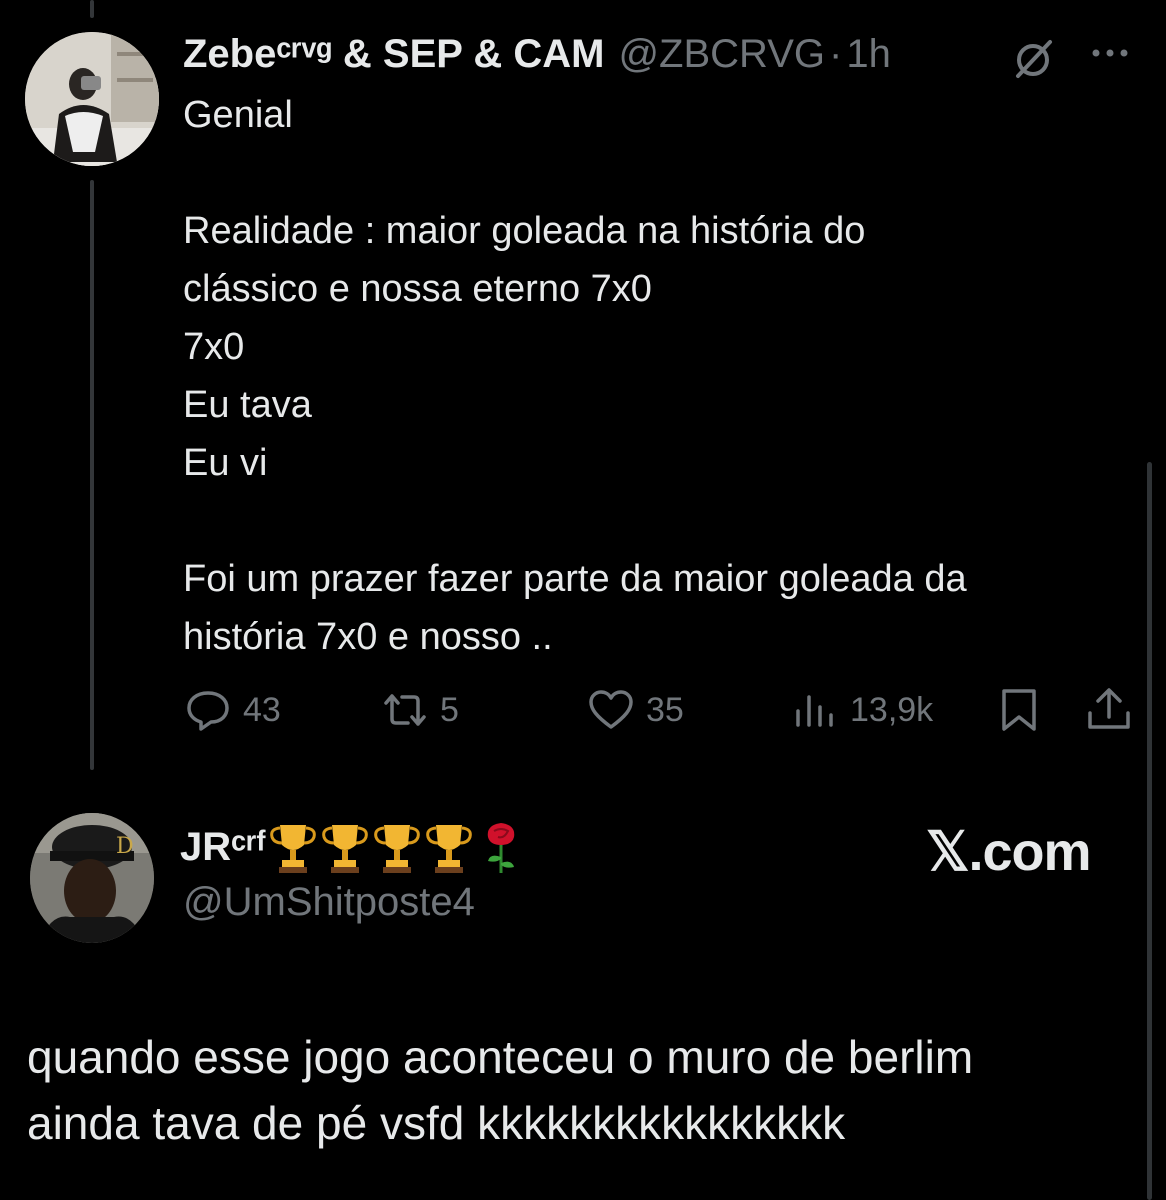 Image resolution: width=1166 pixels, height=1200 pixels. Describe the element at coordinates (583, 710) in the screenshot. I see `action-bar: 43 5 35 13,9k` at that location.